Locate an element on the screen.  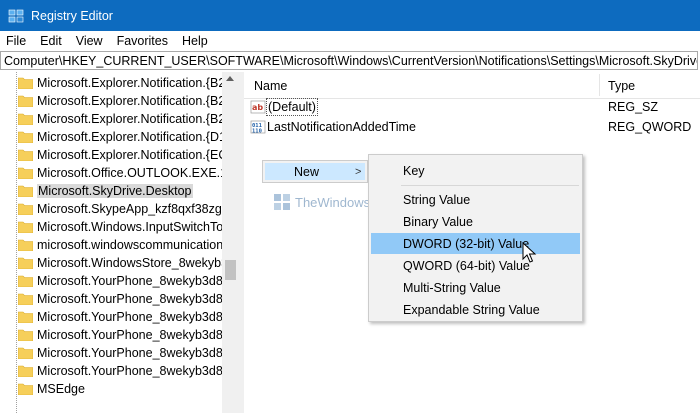
tree-lines is located at coordinates (8, 242).